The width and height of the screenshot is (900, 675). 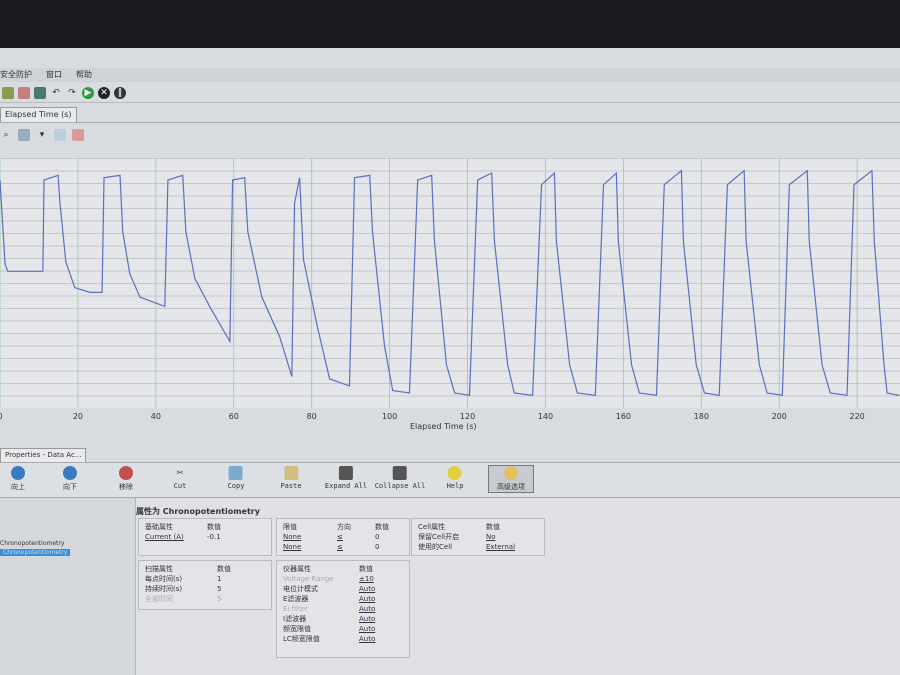 What do you see at coordinates (295, 609) in the screenshot?
I see `instrument-label: Ei filter` at bounding box center [295, 609].